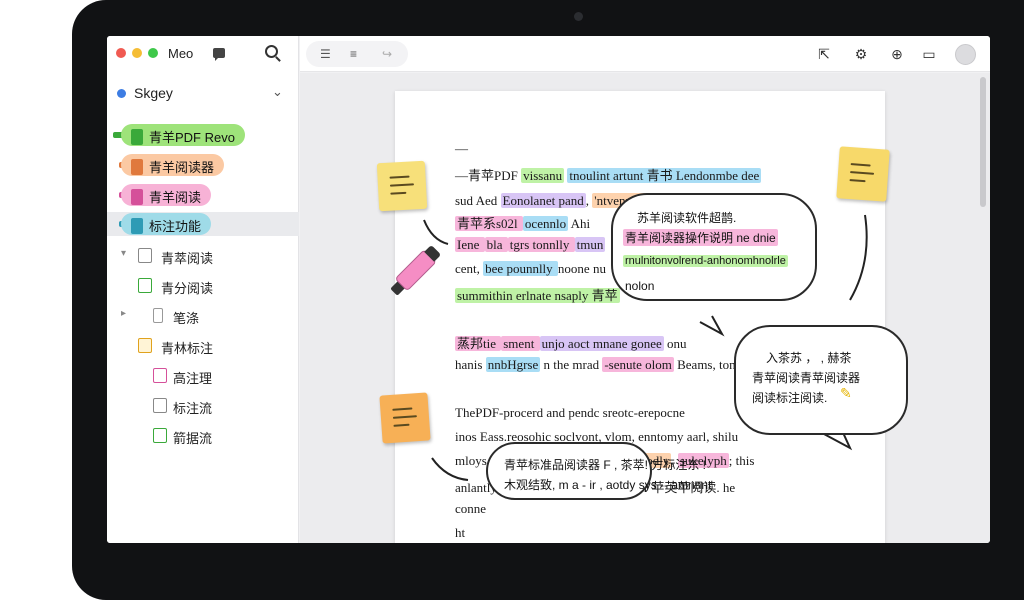 The image size is (1024, 600). What do you see at coordinates (790, 398) in the screenshot?
I see `callout-text: 阅读标注阅读.` at bounding box center [790, 398].